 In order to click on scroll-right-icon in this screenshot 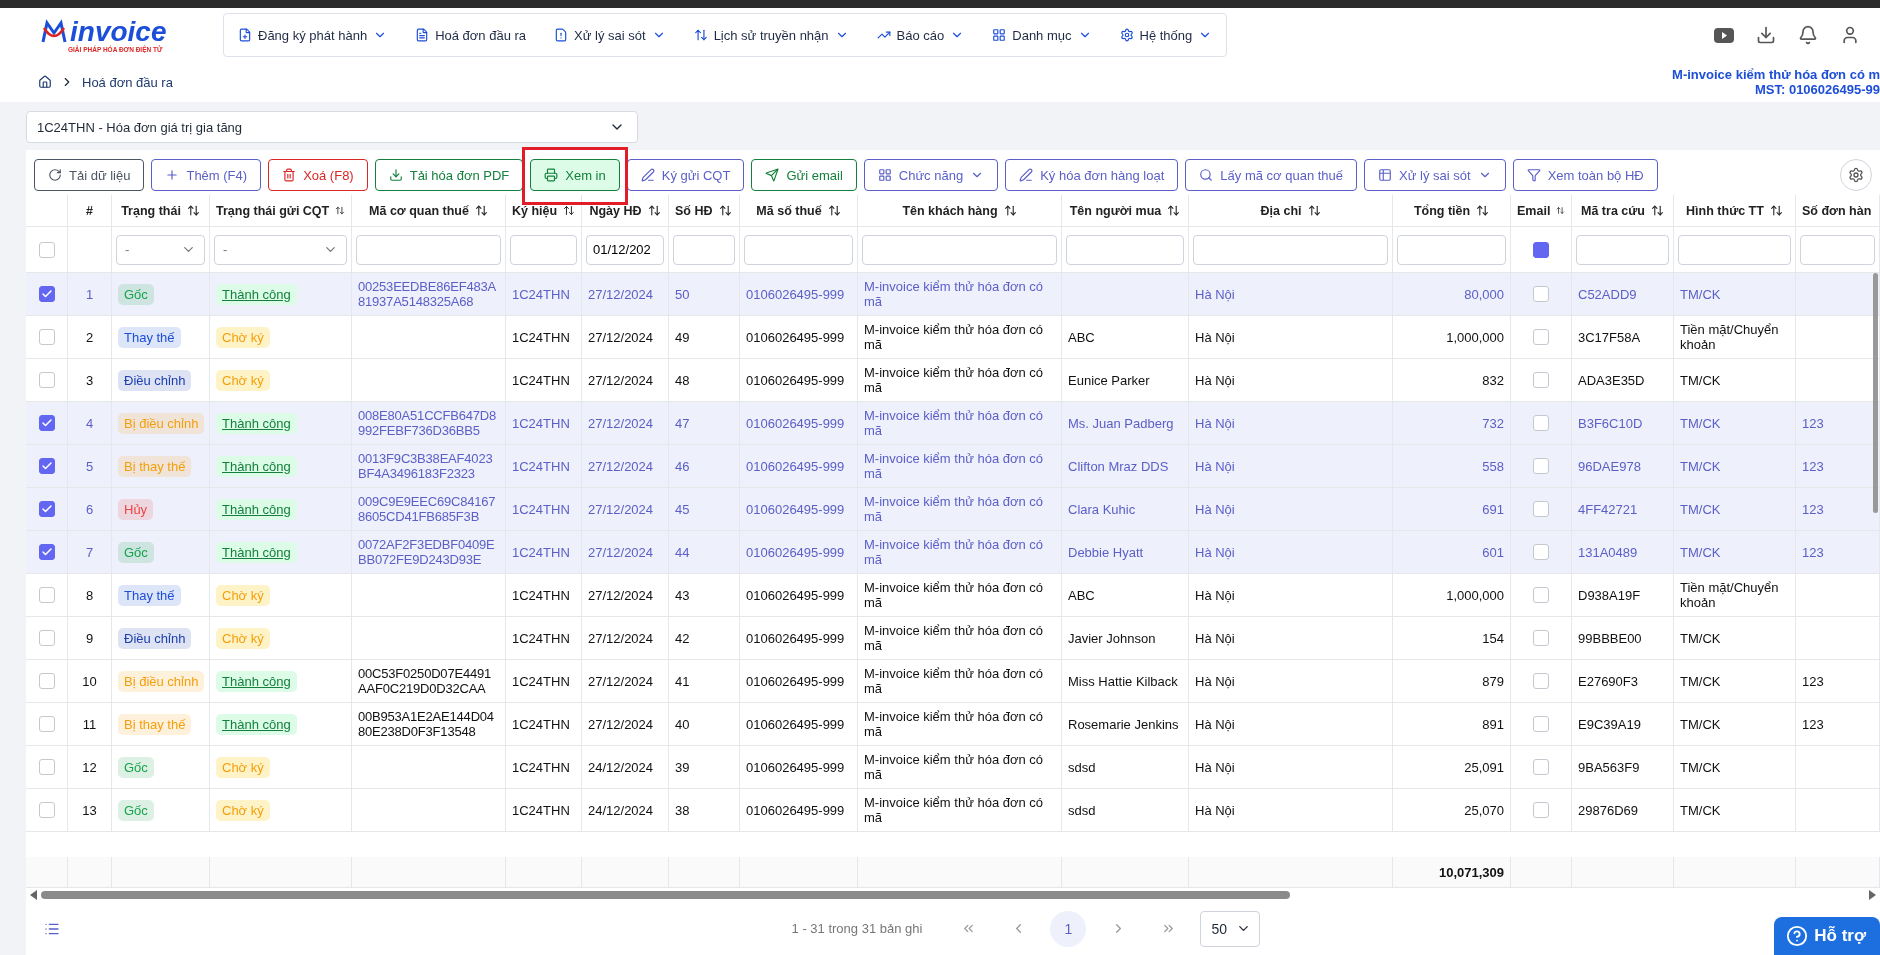, I will do `click(1872, 895)`.